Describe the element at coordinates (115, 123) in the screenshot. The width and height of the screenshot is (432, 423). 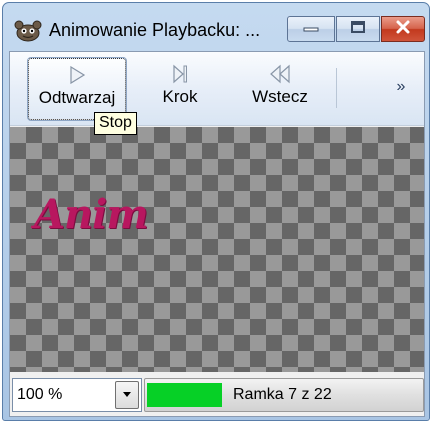
I see `stop-tooltip: Stop` at that location.